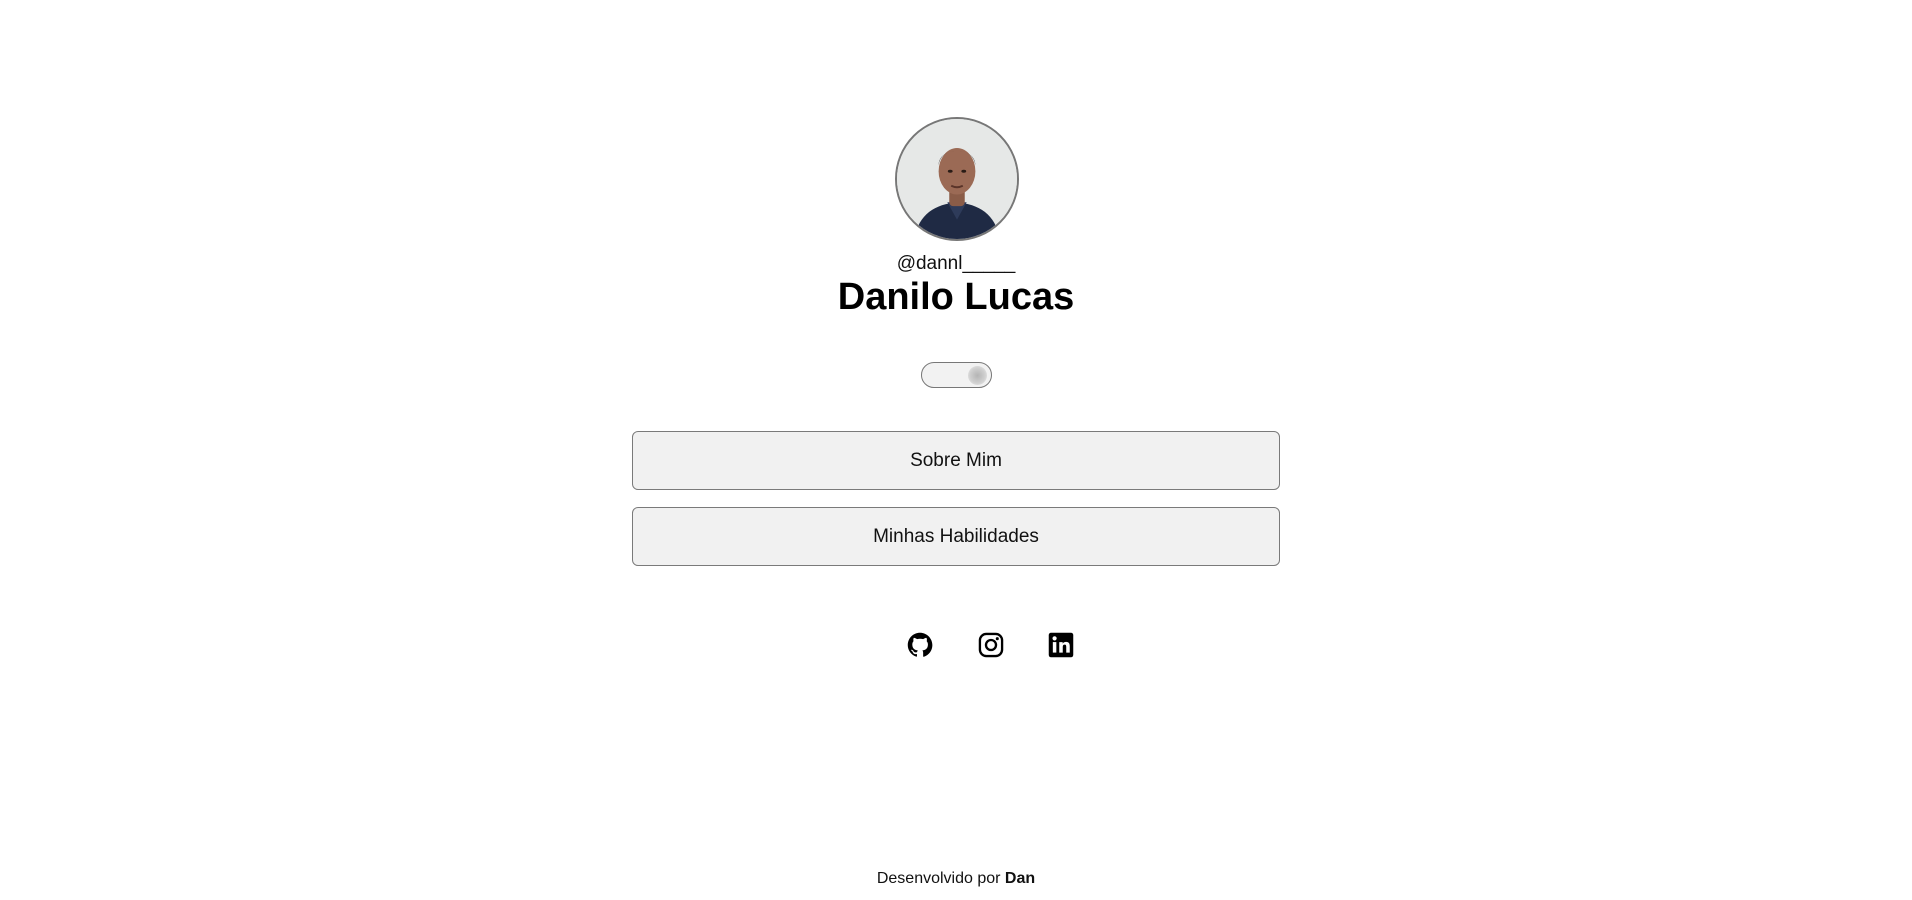 This screenshot has height=900, width=1912. I want to click on about-me-button: Sobre Mim, so click(956, 460).